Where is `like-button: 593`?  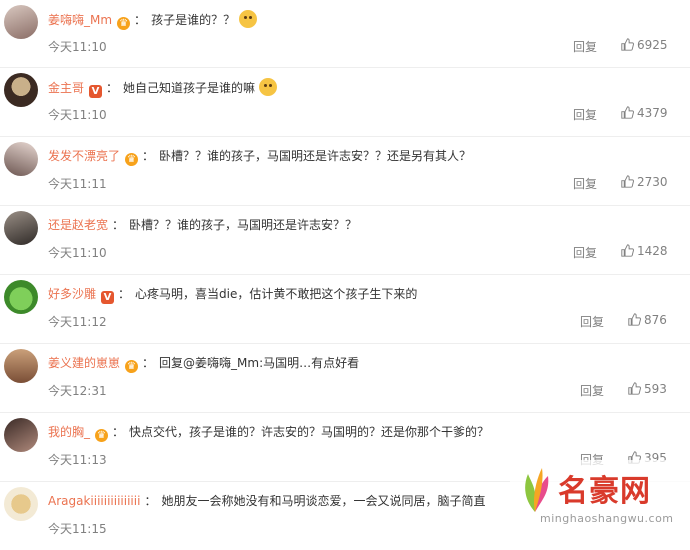 like-button: 593 is located at coordinates (647, 389).